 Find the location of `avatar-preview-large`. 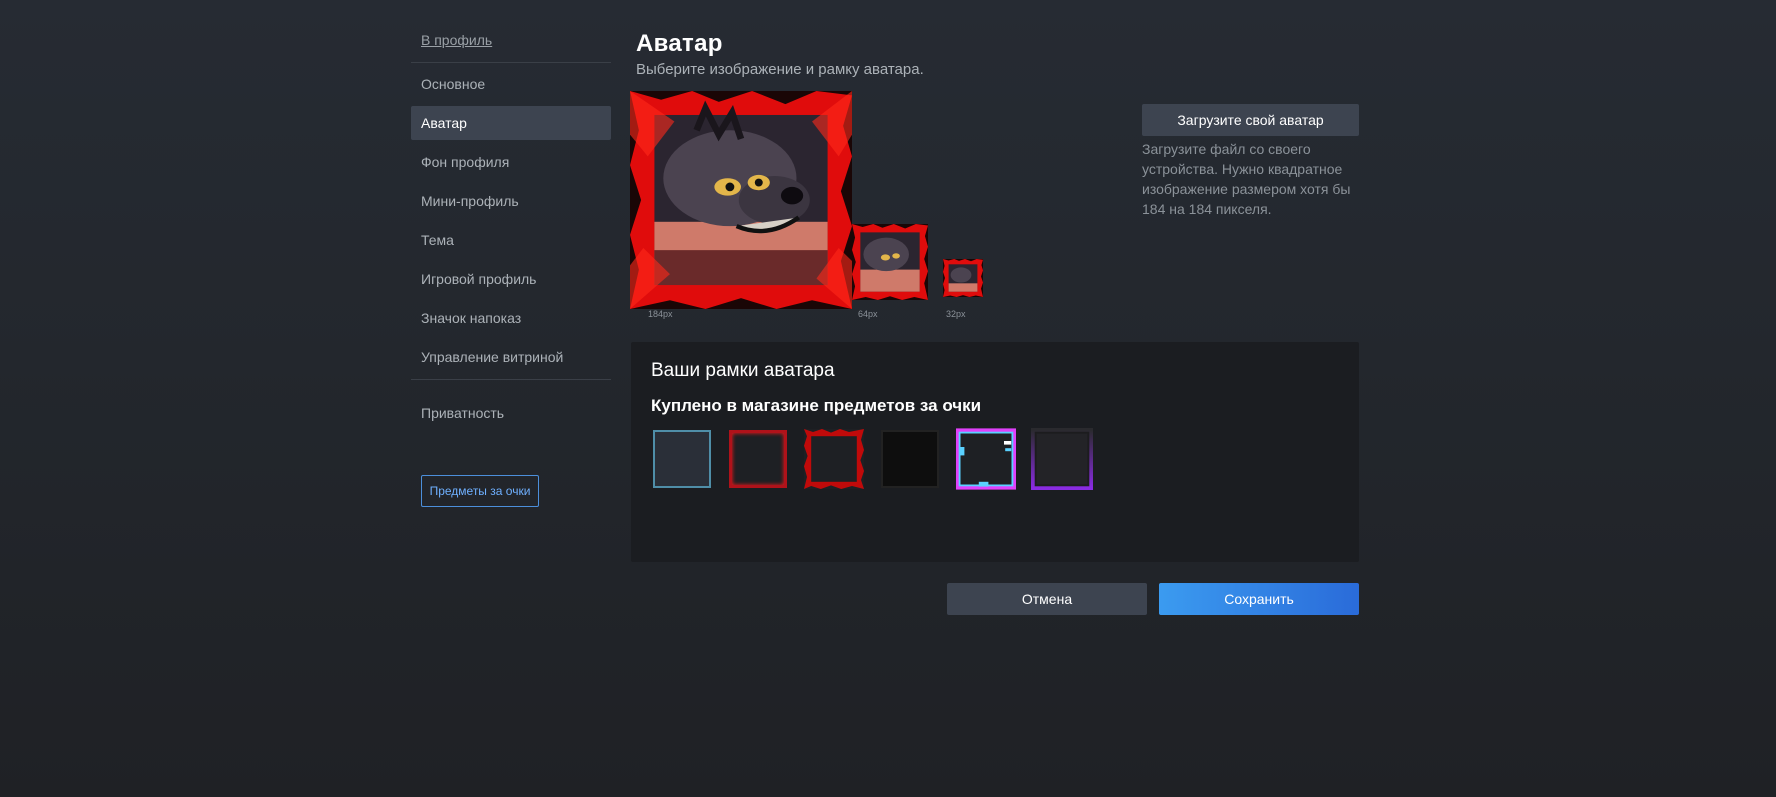

avatar-preview-large is located at coordinates (741, 200).